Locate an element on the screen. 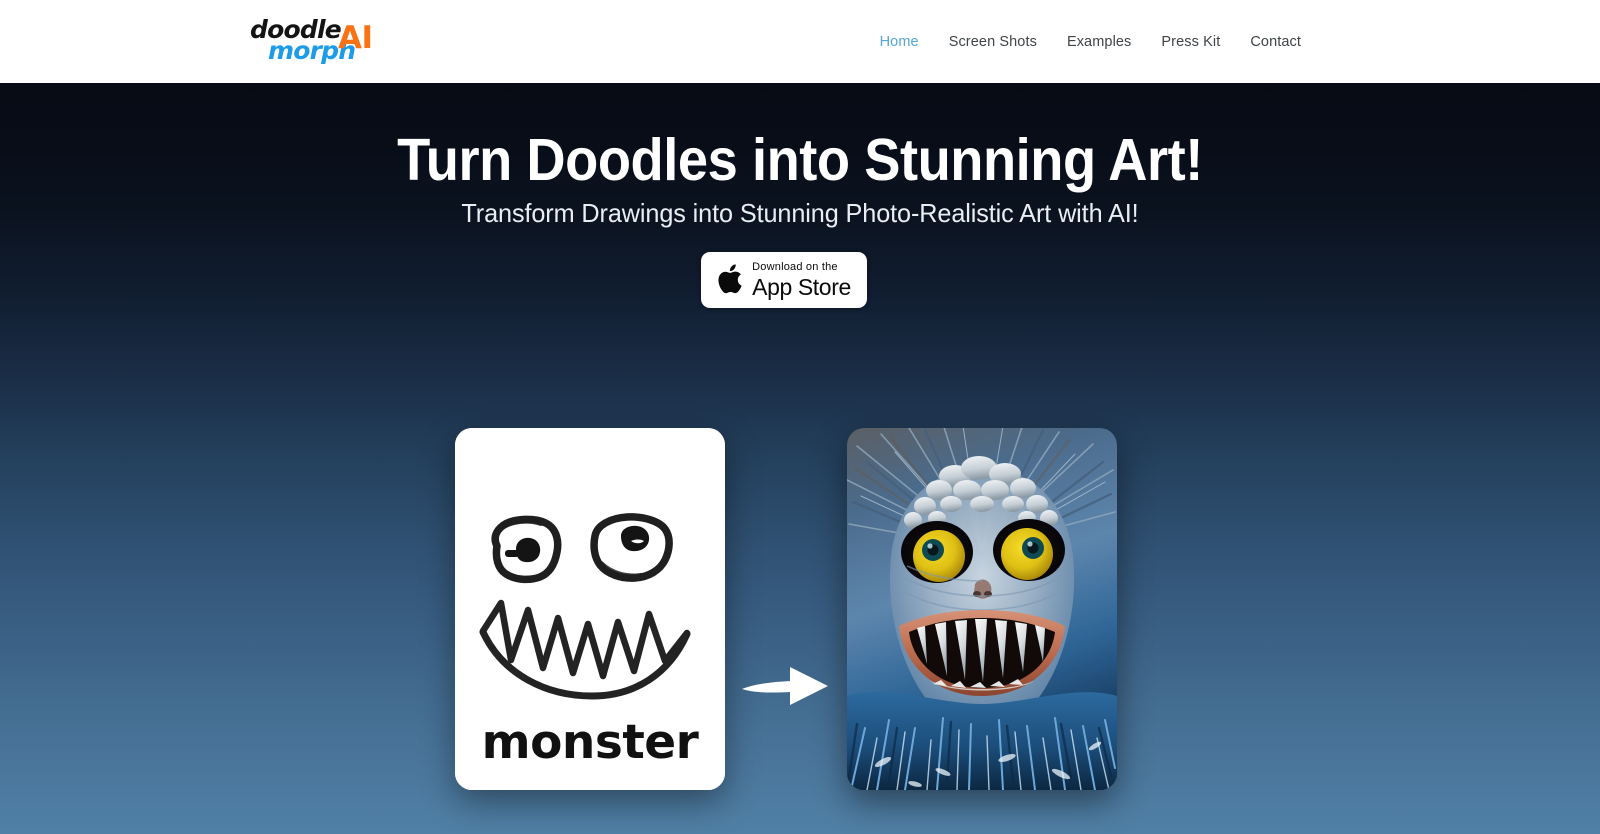 This screenshot has height=834, width=1600. ai-generated-monster-image is located at coordinates (982, 609).